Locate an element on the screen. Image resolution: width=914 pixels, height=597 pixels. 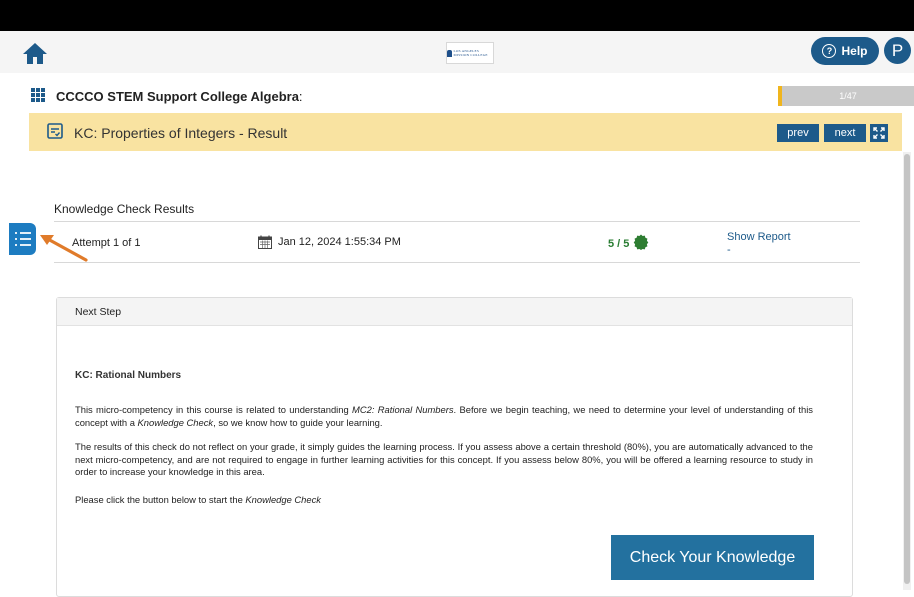
home-icon is located at coordinates (35, 53).